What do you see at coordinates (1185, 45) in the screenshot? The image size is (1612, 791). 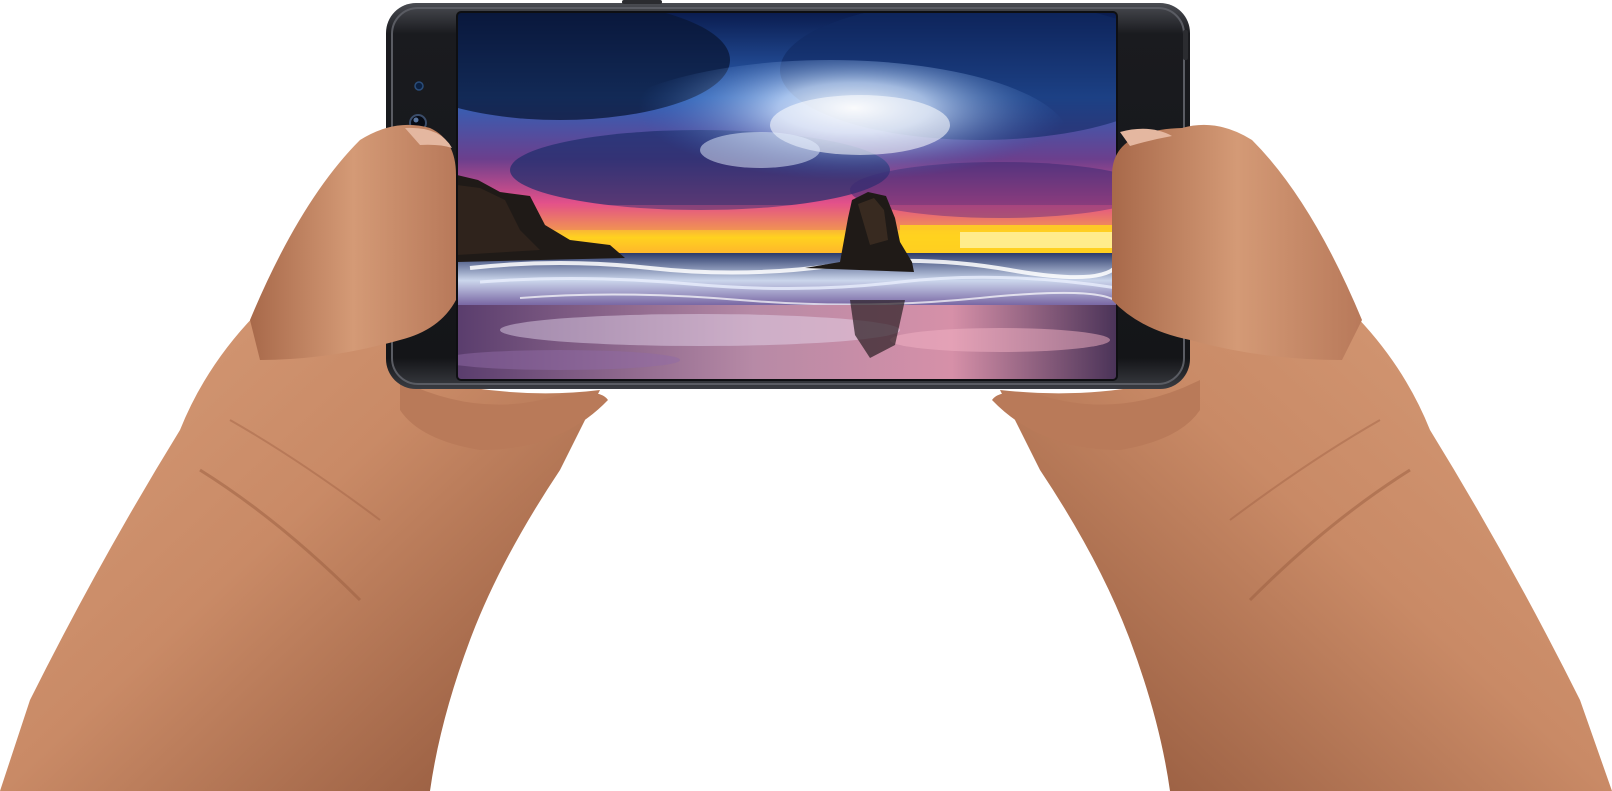 I see `side-button` at bounding box center [1185, 45].